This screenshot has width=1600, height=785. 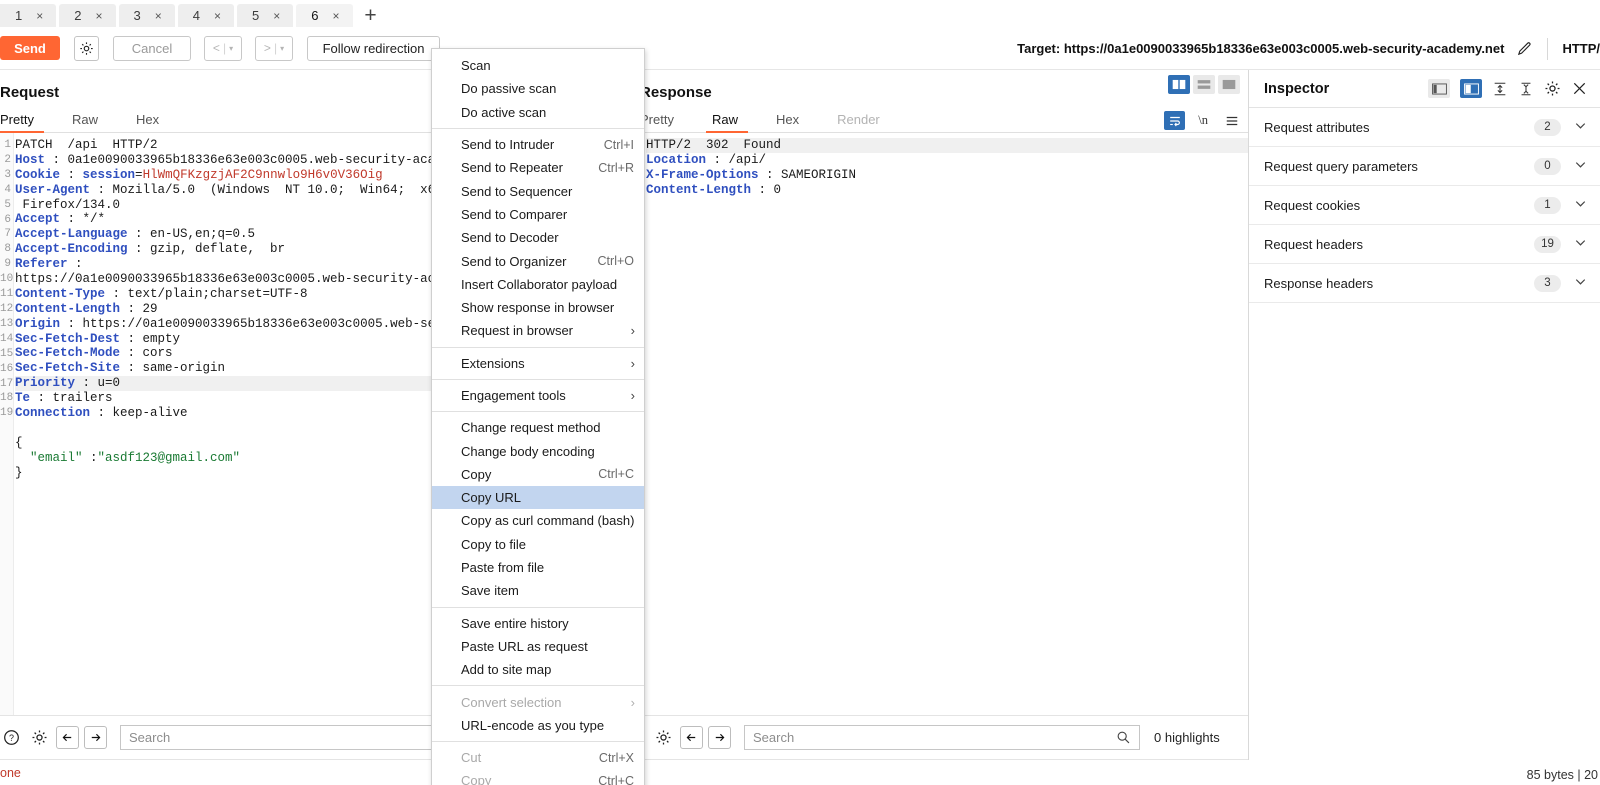 What do you see at coordinates (1424, 283) in the screenshot?
I see `inspector-section-response-headers: Response headers 3` at bounding box center [1424, 283].